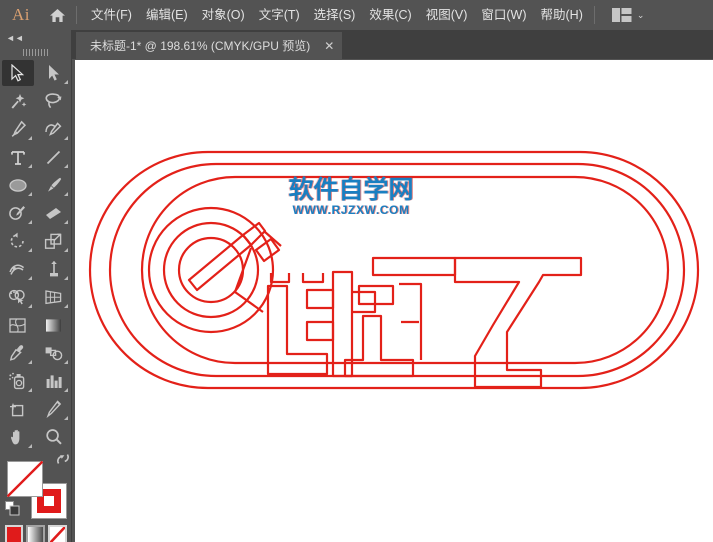 This screenshot has width=713, height=542. What do you see at coordinates (18, 269) in the screenshot?
I see `width-tool` at bounding box center [18, 269].